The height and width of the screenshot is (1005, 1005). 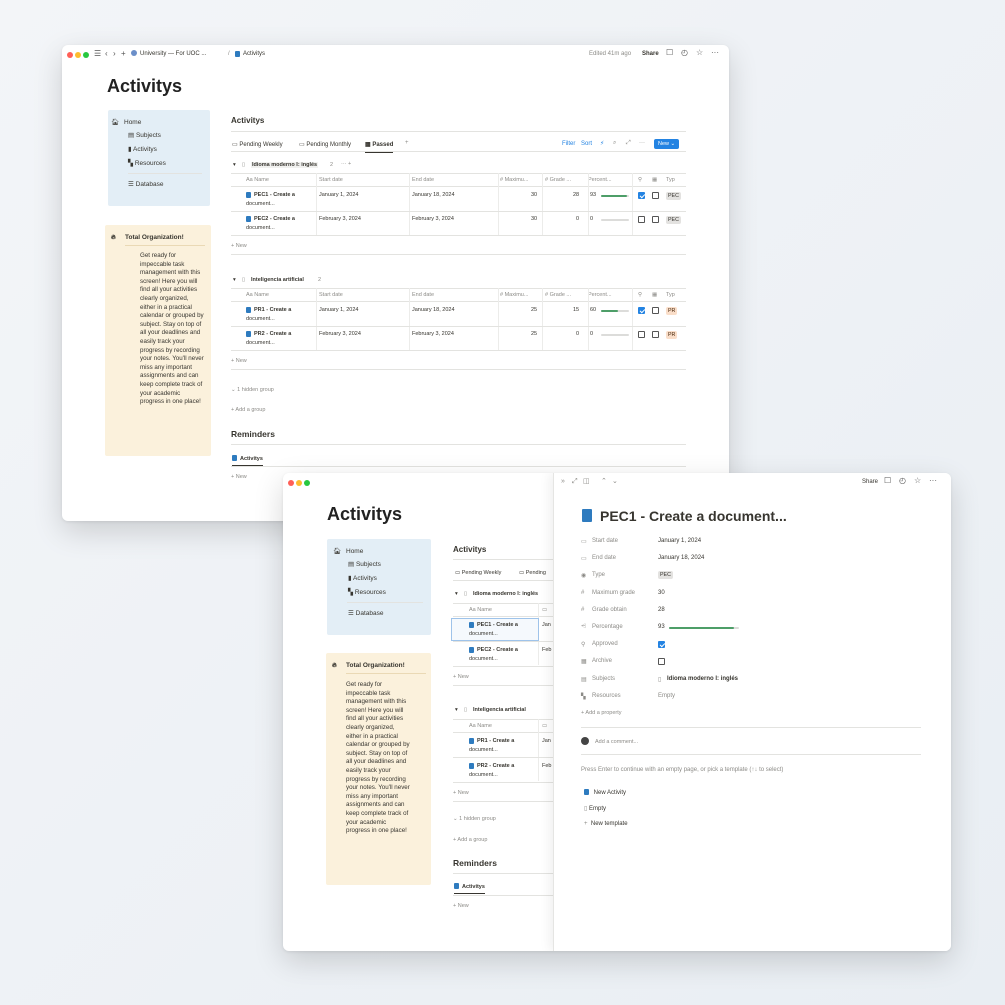 What do you see at coordinates (331, 180) in the screenshot?
I see `column-header: Start date` at bounding box center [331, 180].